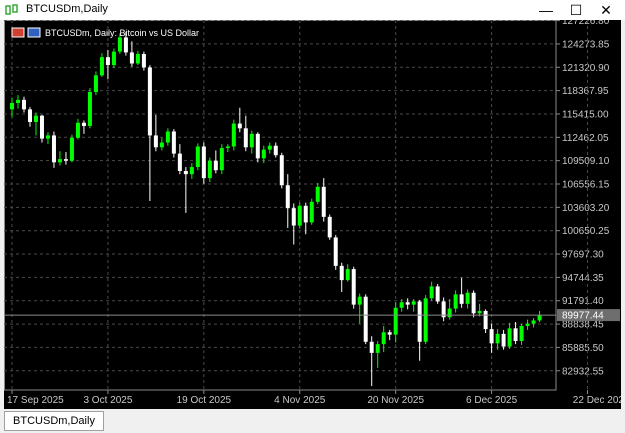 This screenshot has width=625, height=433. What do you see at coordinates (204, 400) in the screenshot?
I see `x-tick-label: 19 Oct 2025` at bounding box center [204, 400].